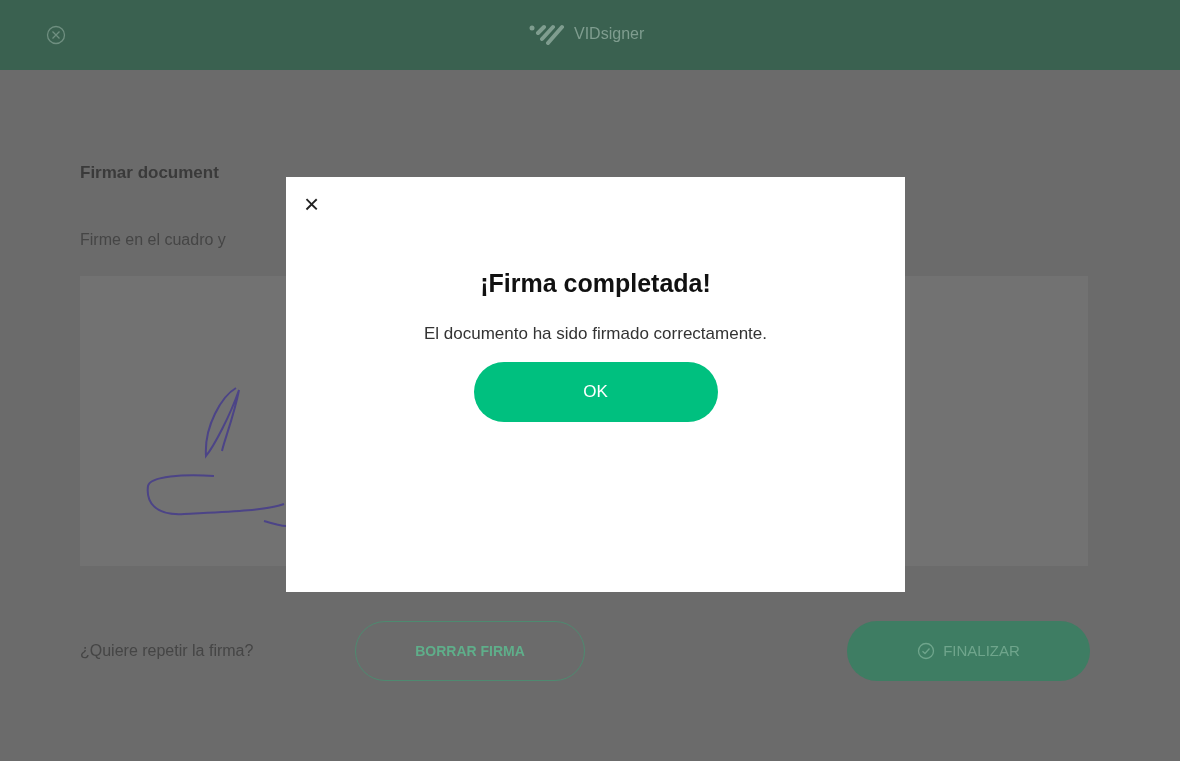 Image resolution: width=1180 pixels, height=761 pixels. Describe the element at coordinates (312, 204) in the screenshot. I see `close-button: ×` at that location.